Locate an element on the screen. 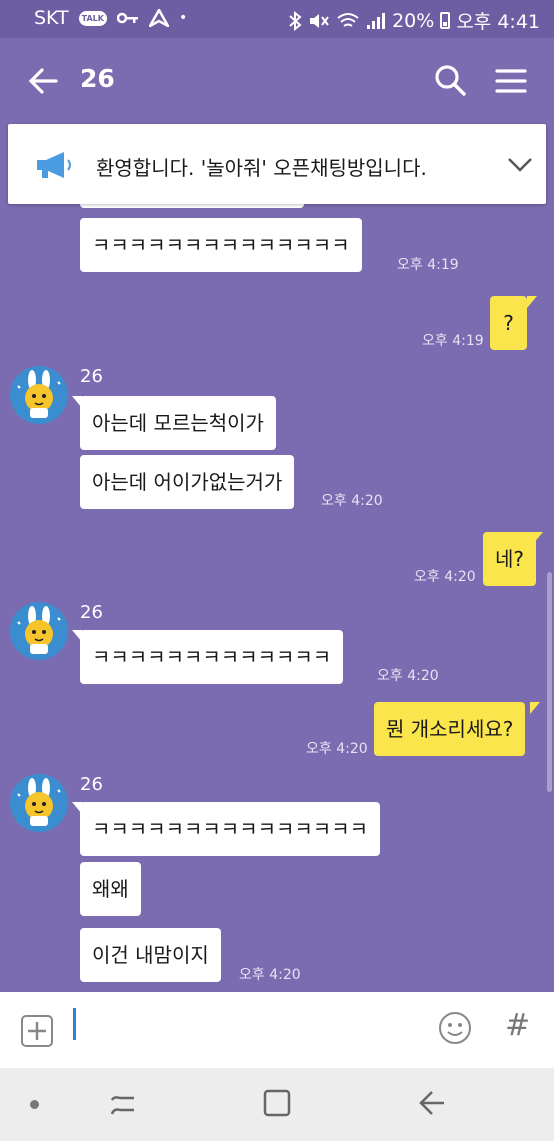 The height and width of the screenshot is (1141, 554). notice-banner: 환영합니다. '놀아줘' 오픈채팅방입니다. is located at coordinates (277, 164).